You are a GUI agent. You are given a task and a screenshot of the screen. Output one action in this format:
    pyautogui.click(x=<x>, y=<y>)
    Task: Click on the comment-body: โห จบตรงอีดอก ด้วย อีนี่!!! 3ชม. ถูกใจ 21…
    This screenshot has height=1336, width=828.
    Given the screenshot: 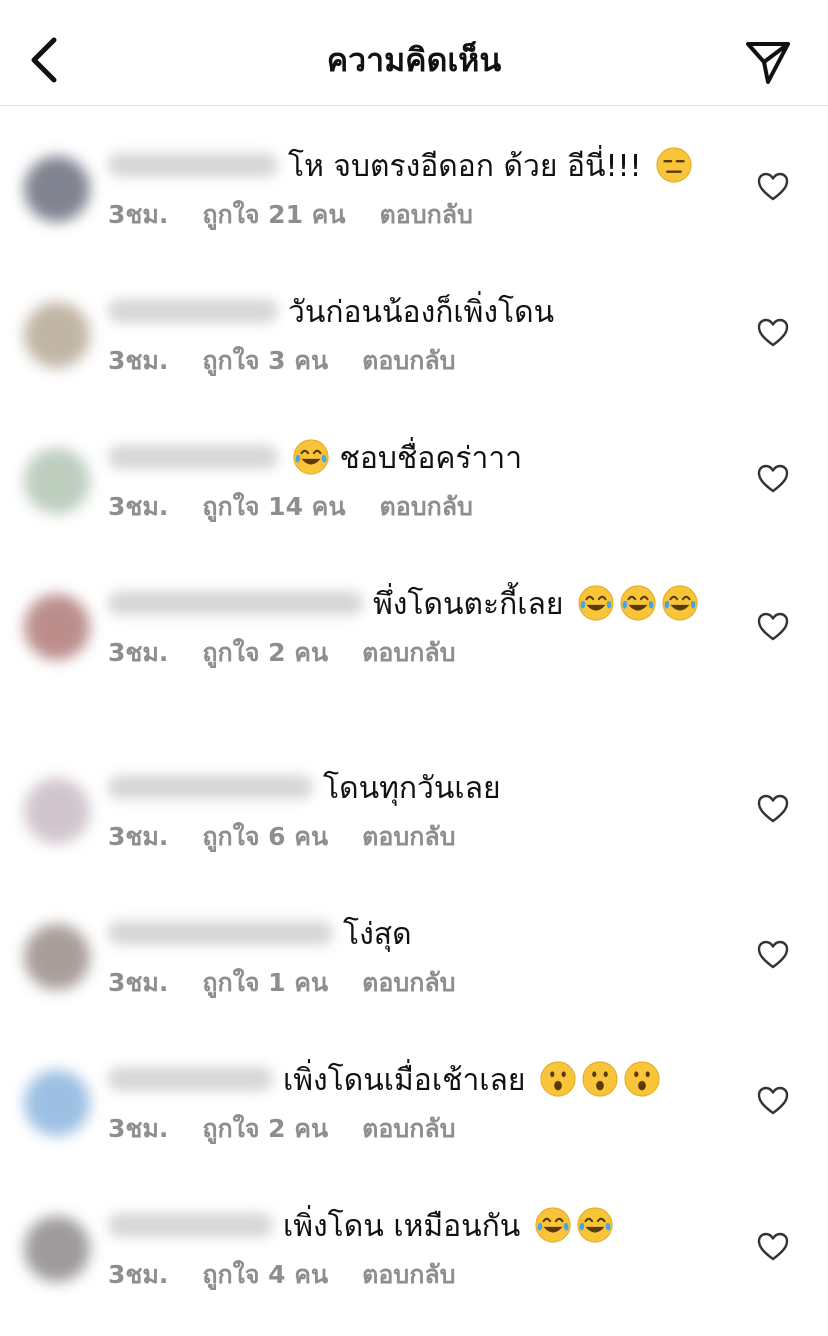 What is the action you would take?
    pyautogui.click(x=408, y=189)
    